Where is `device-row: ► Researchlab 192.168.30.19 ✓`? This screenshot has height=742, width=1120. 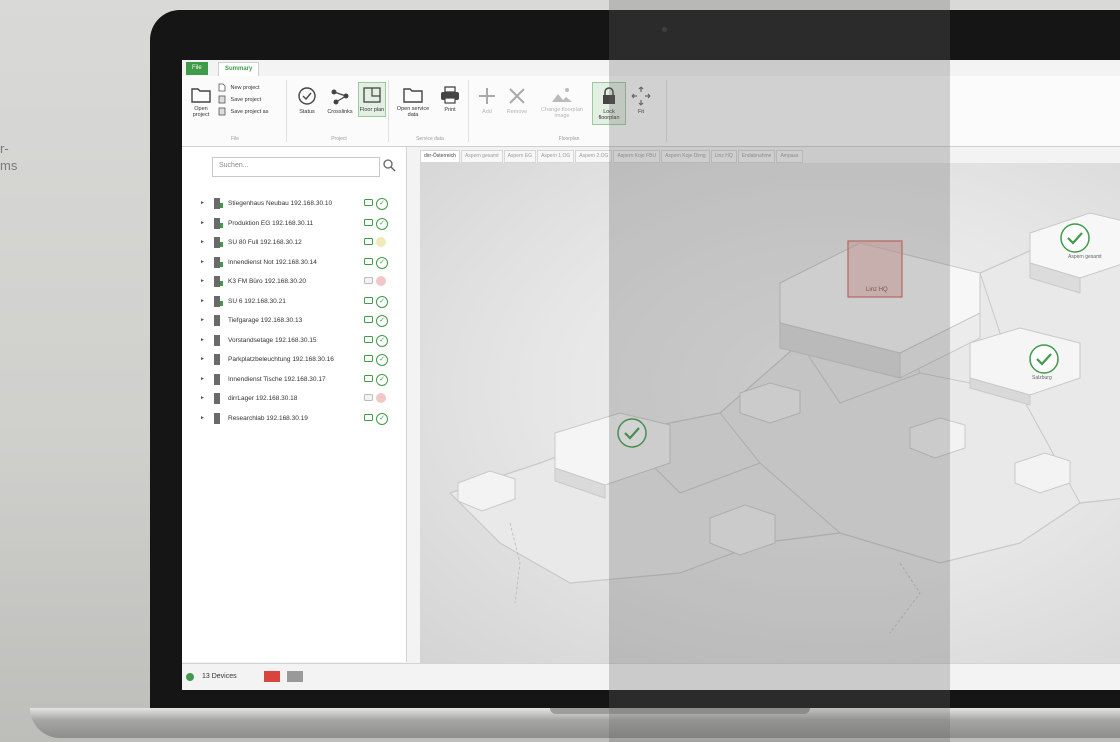 device-row: ► Researchlab 192.168.30.19 ✓ is located at coordinates (300, 420).